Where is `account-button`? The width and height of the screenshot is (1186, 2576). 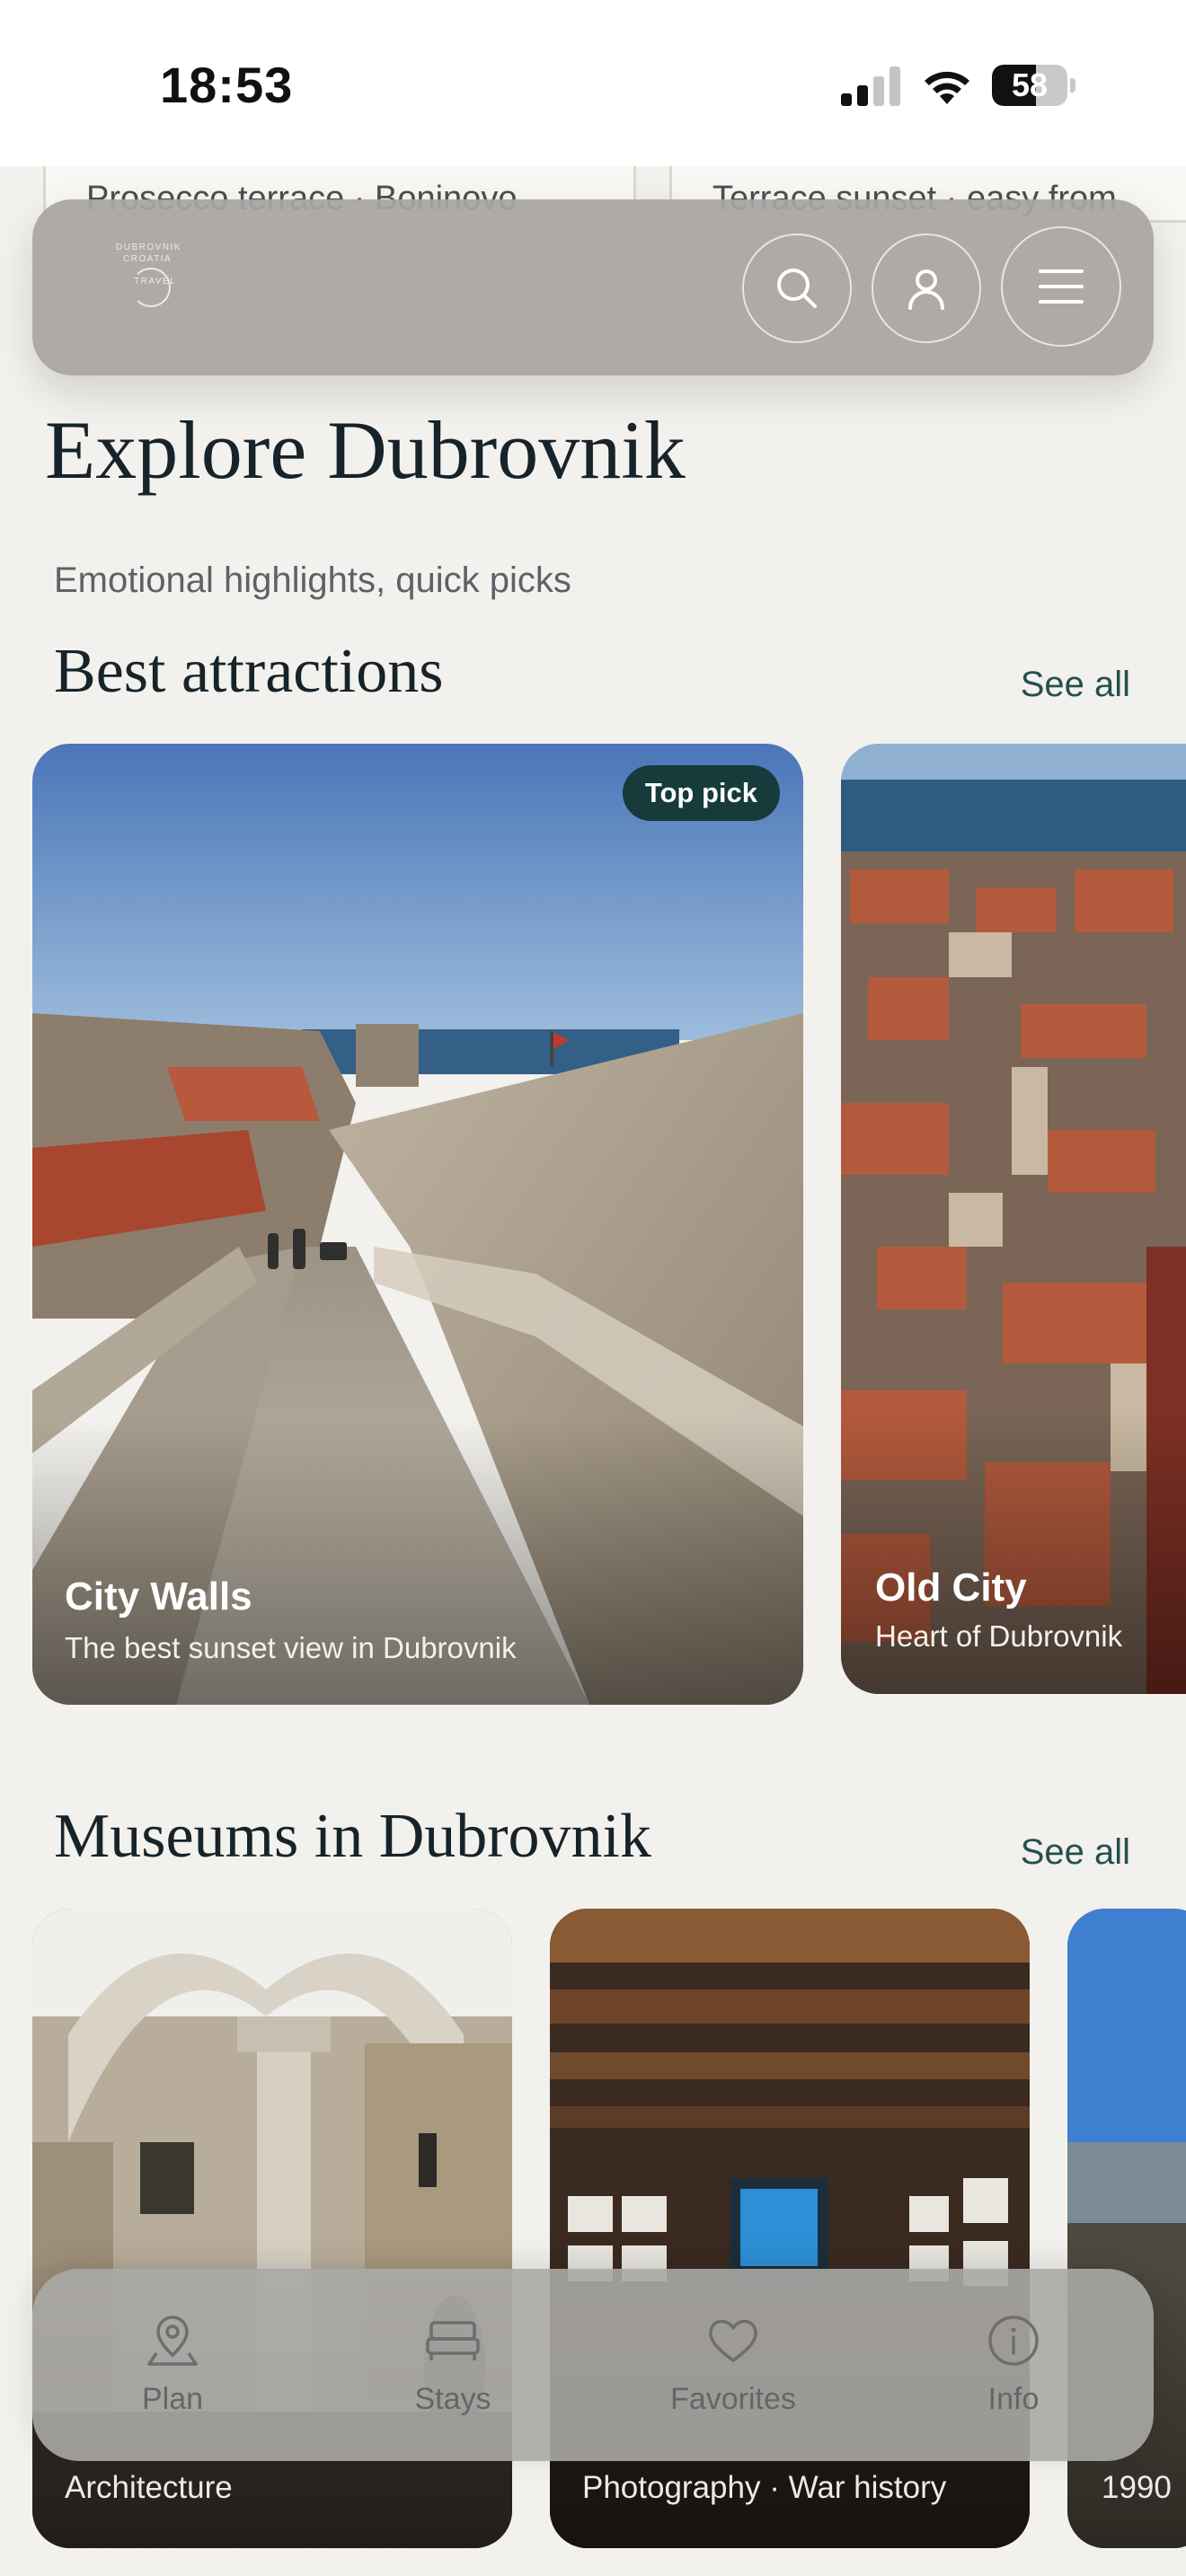 account-button is located at coordinates (926, 288).